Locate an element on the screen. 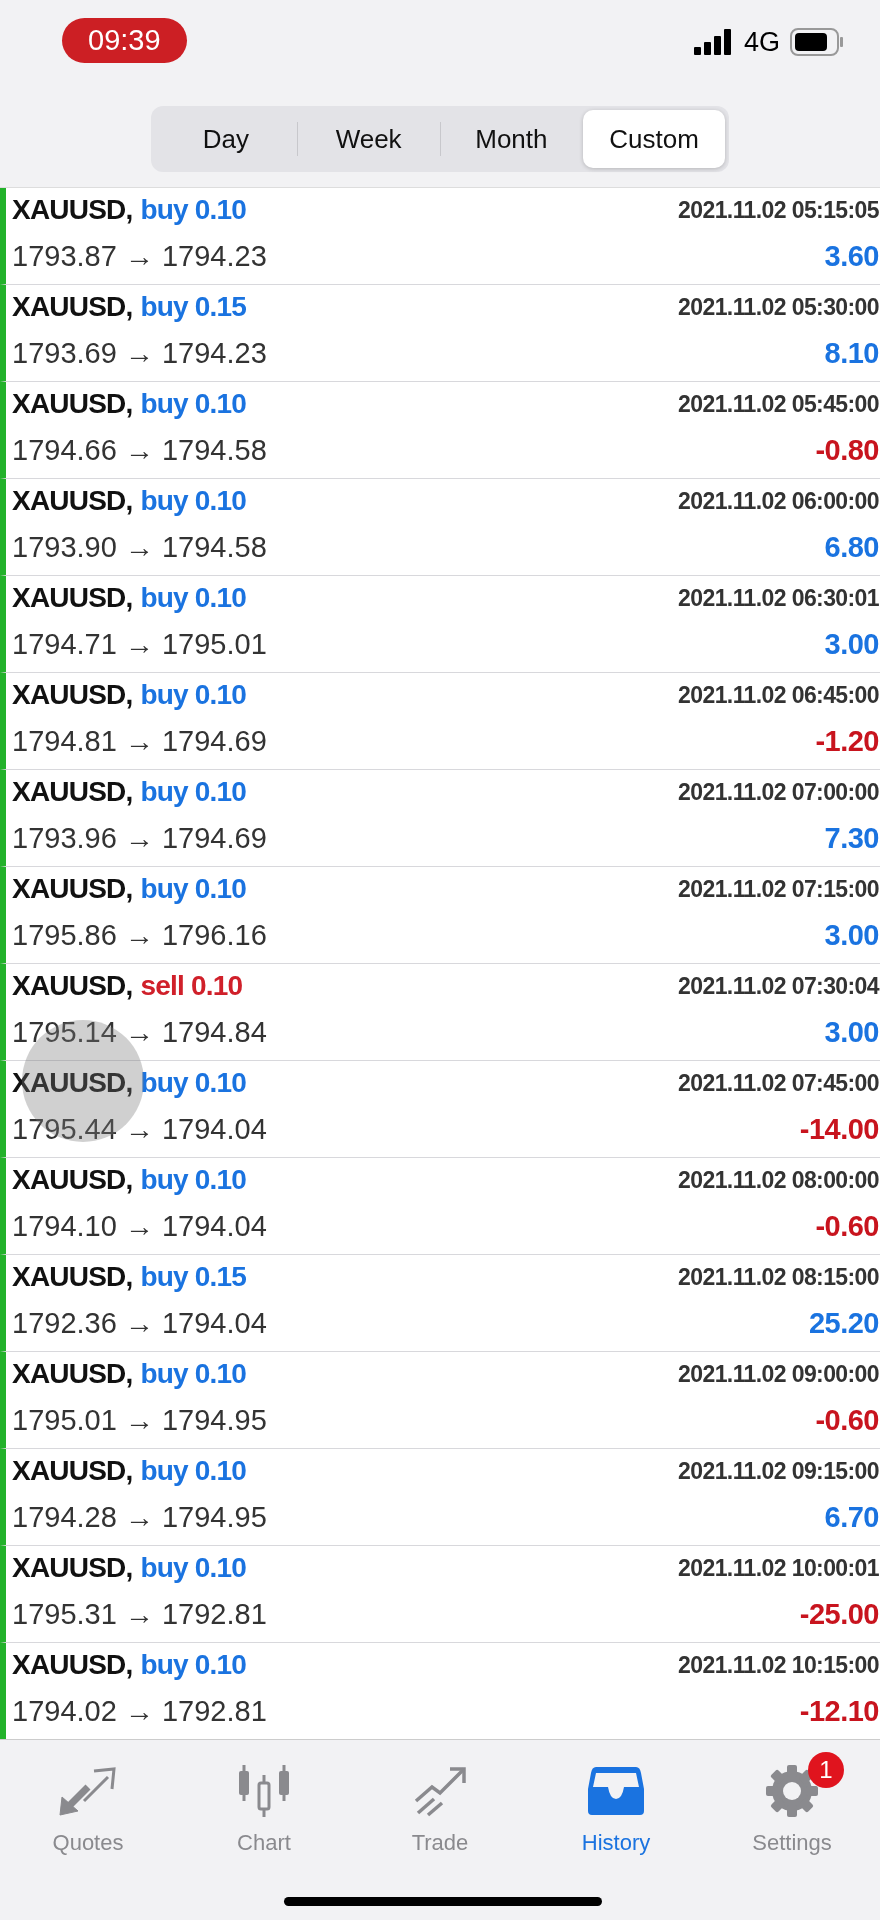 The height and width of the screenshot is (1920, 880). deal-time: 2021.11.02 10:15:00 is located at coordinates (778, 1665).